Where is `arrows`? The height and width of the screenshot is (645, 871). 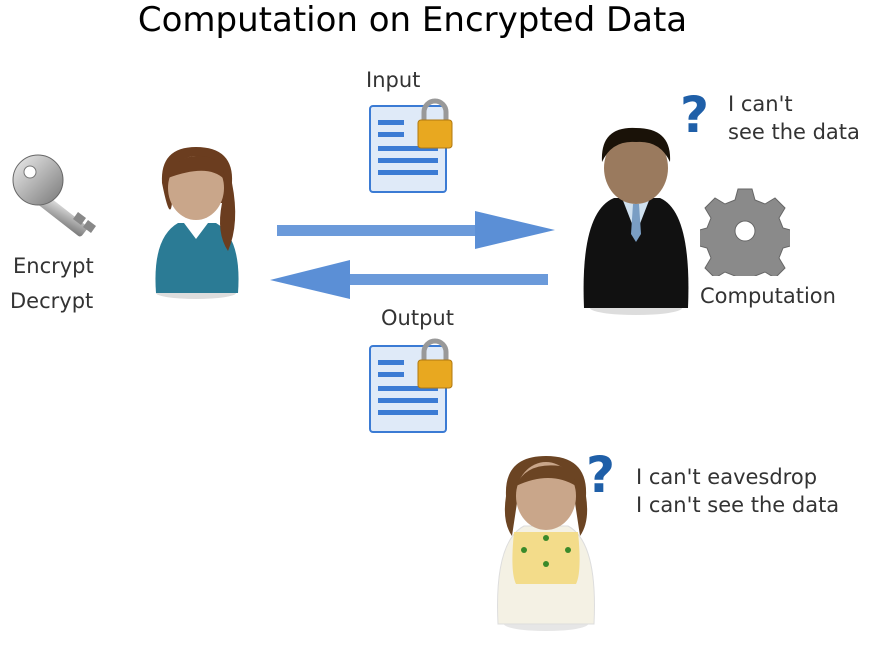 arrows is located at coordinates (412, 255).